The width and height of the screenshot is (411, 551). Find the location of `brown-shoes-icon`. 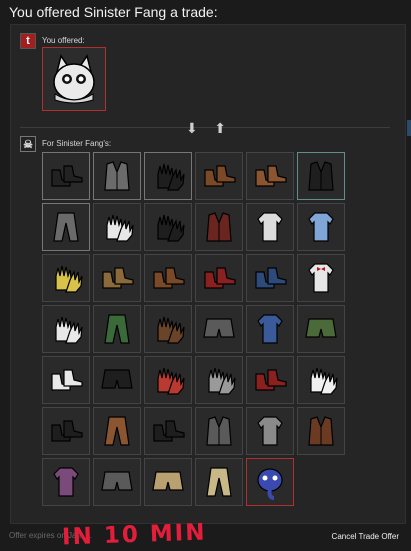

brown-shoes-icon is located at coordinates (169, 278).